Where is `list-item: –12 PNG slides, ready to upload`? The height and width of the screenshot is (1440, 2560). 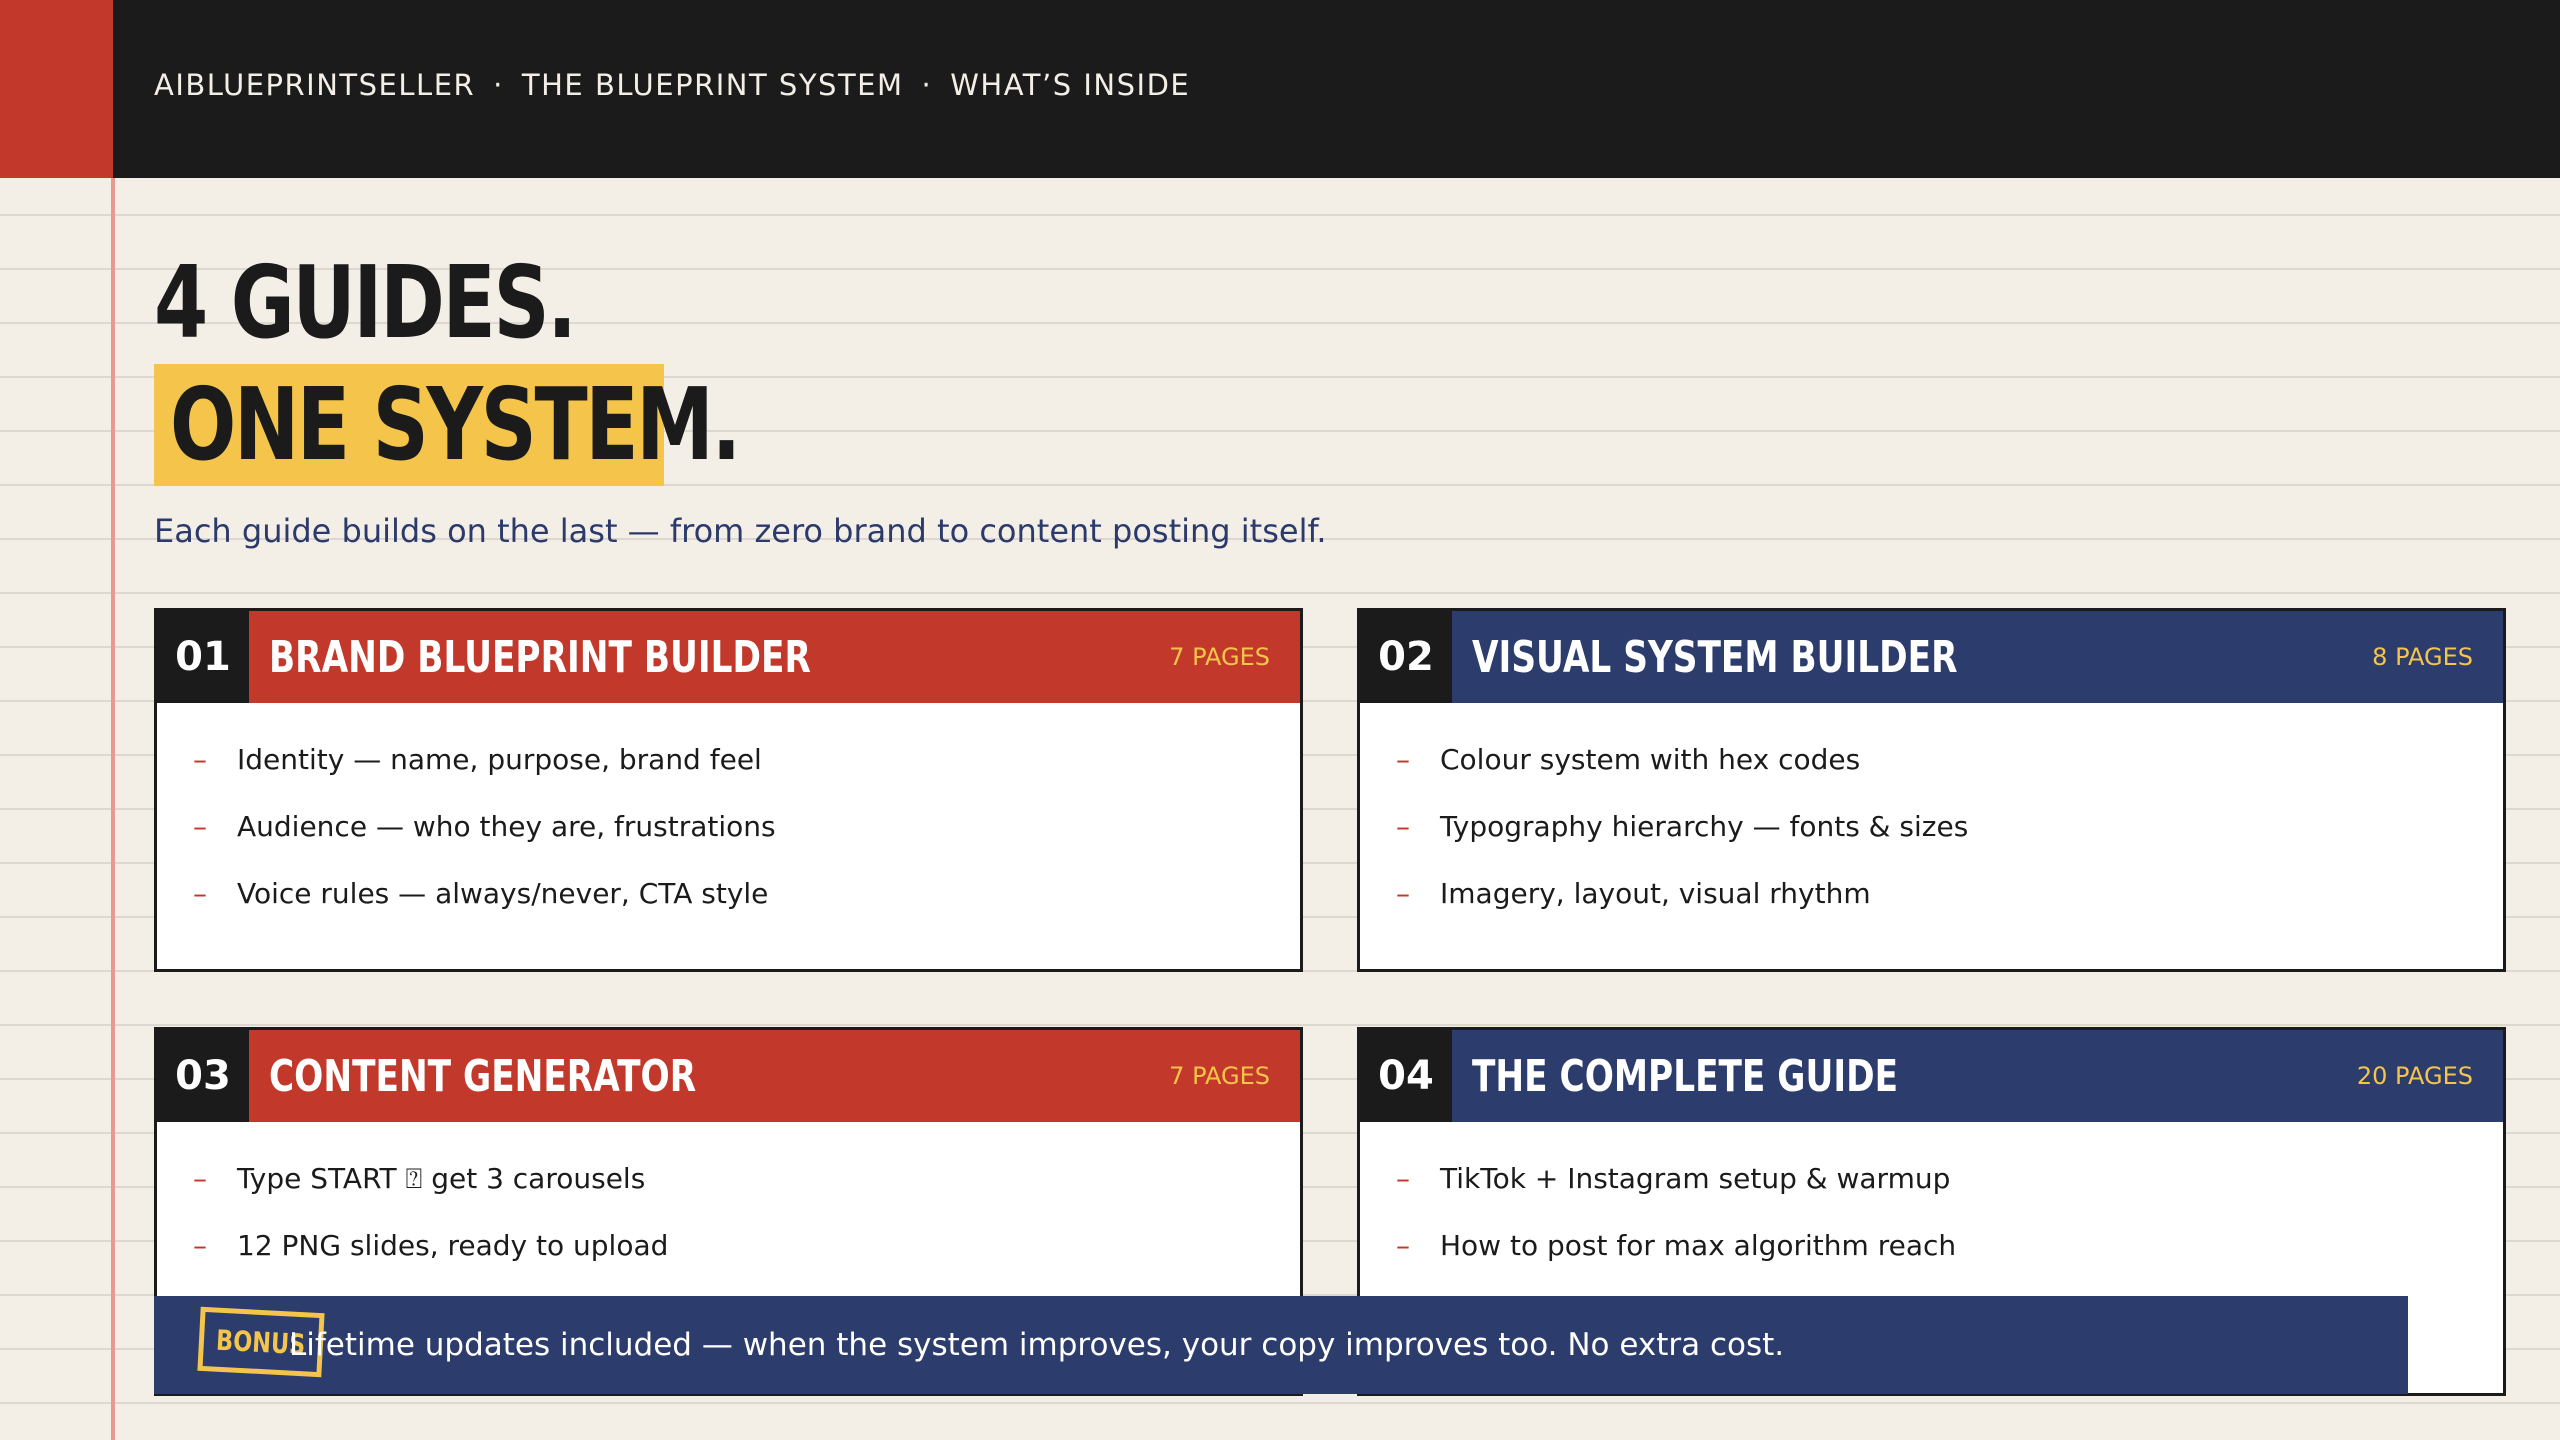
list-item: –12 PNG slides, ready to upload is located at coordinates (430, 1262).